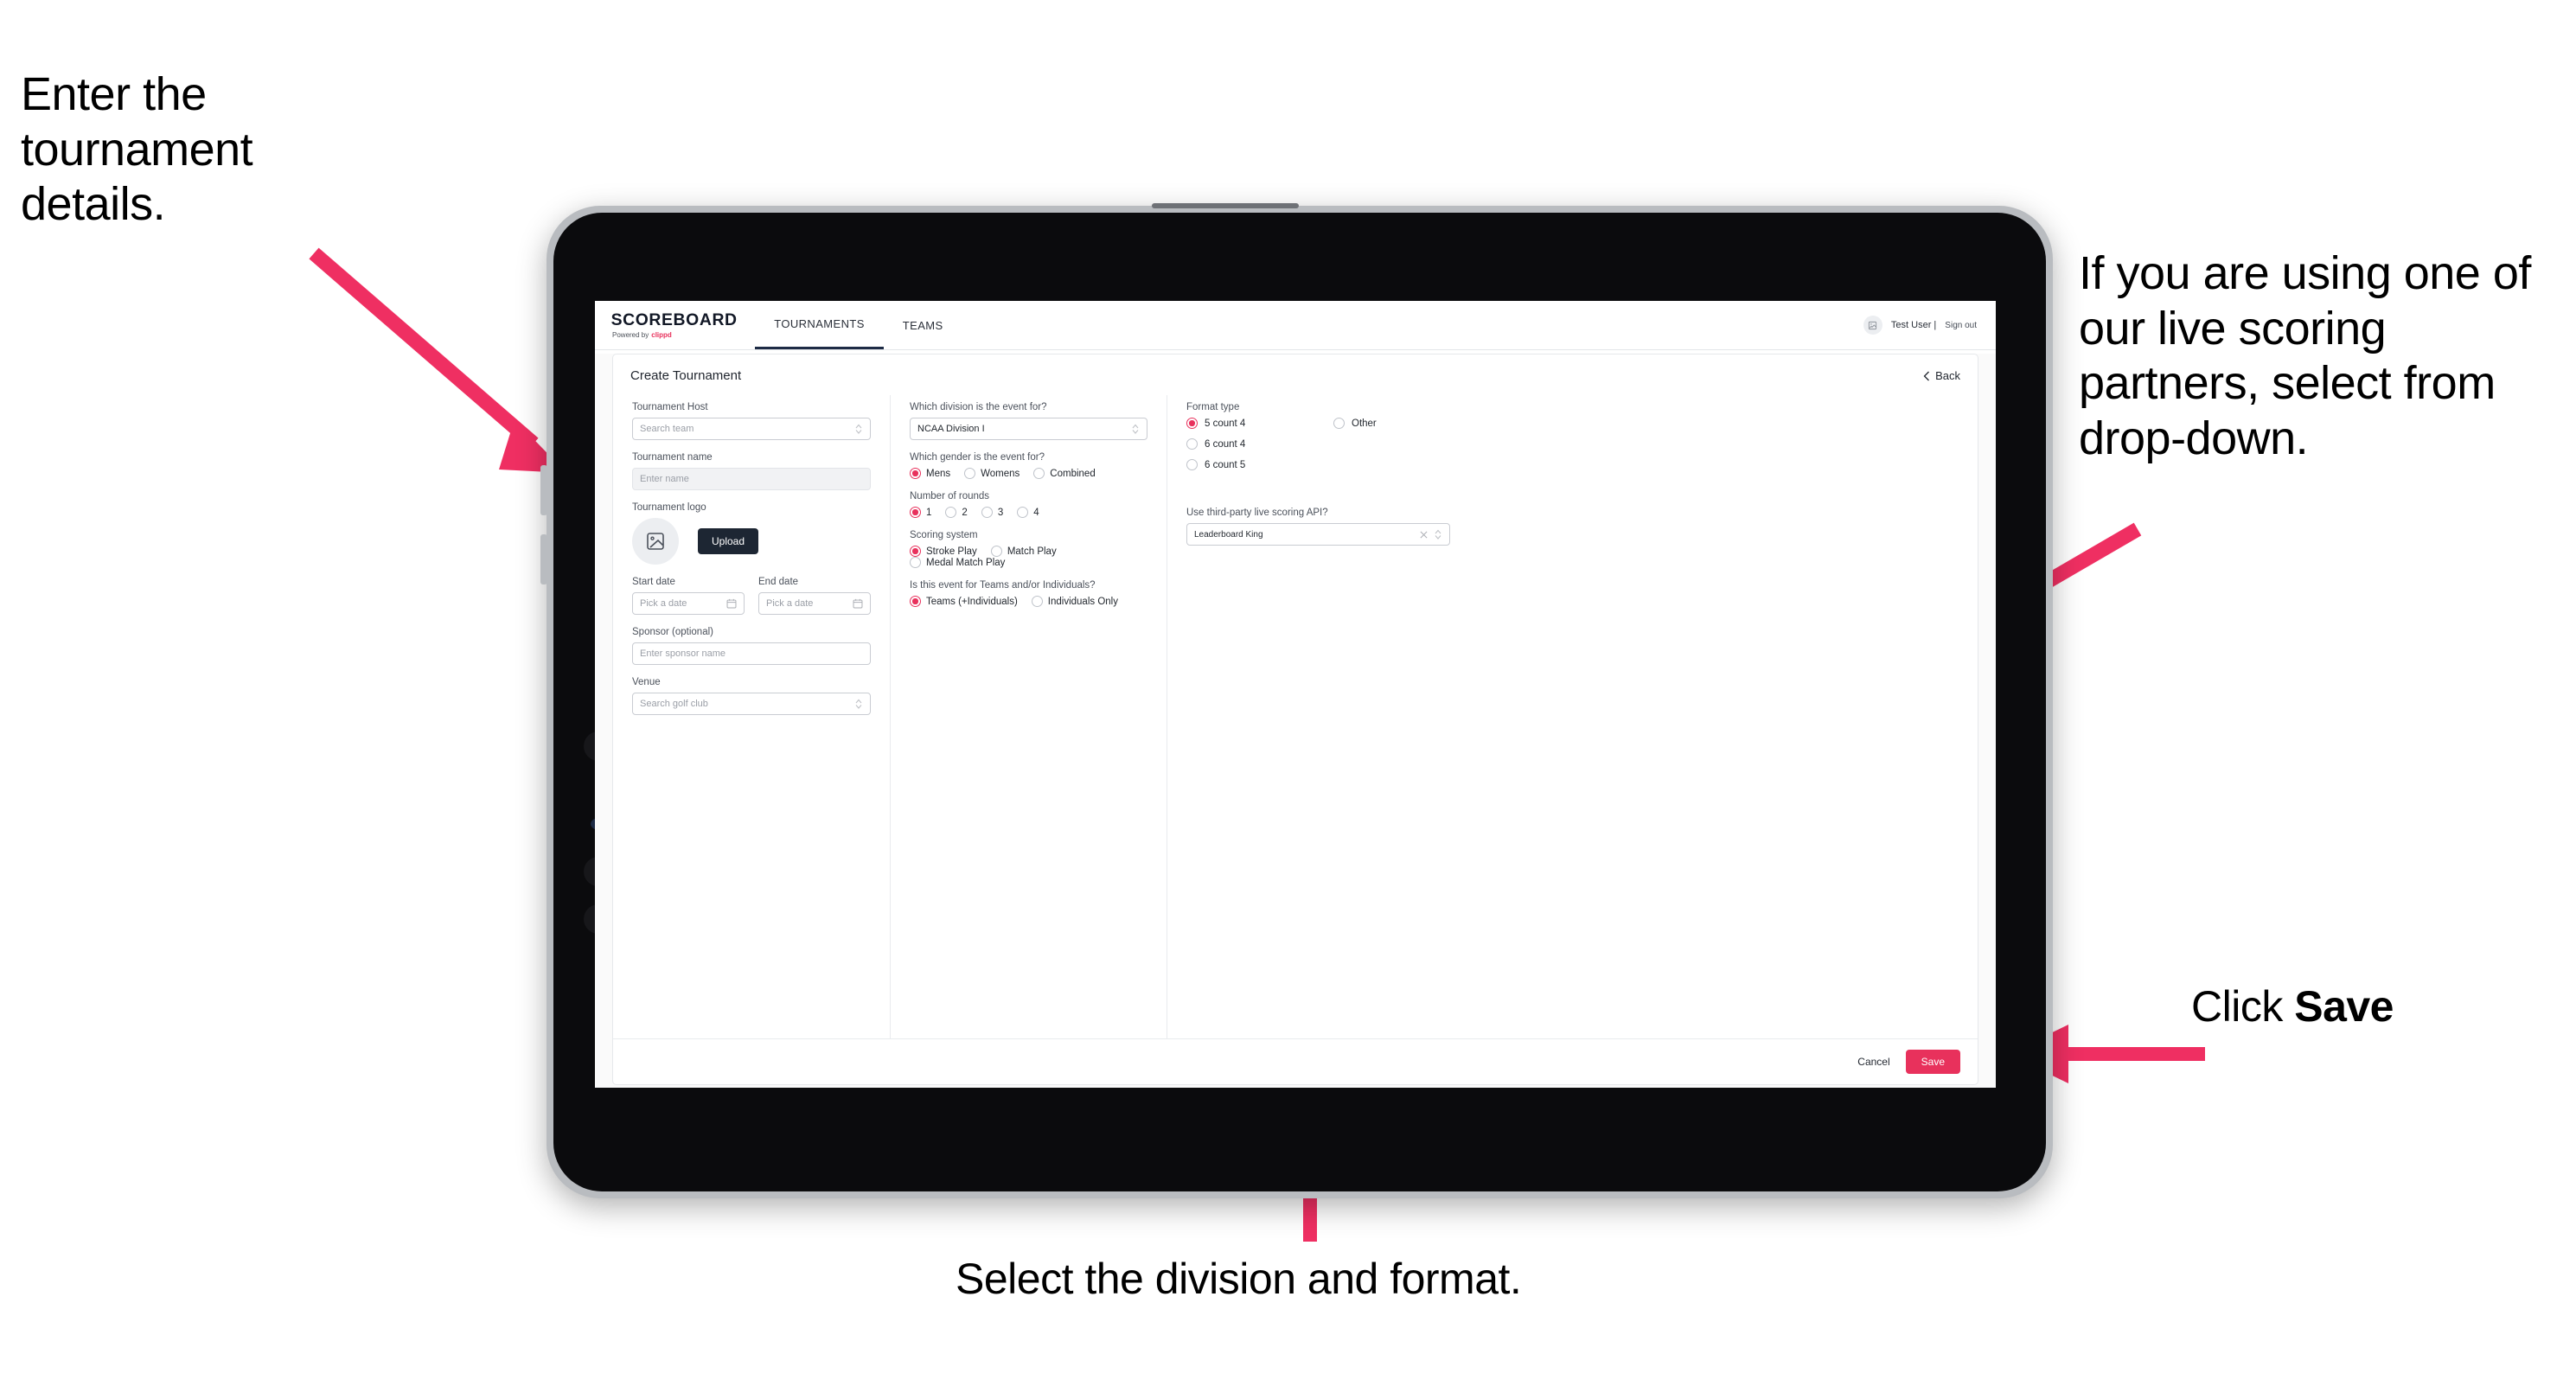 Image resolution: width=2576 pixels, height=1386 pixels. I want to click on name-input: Enter name, so click(752, 479).